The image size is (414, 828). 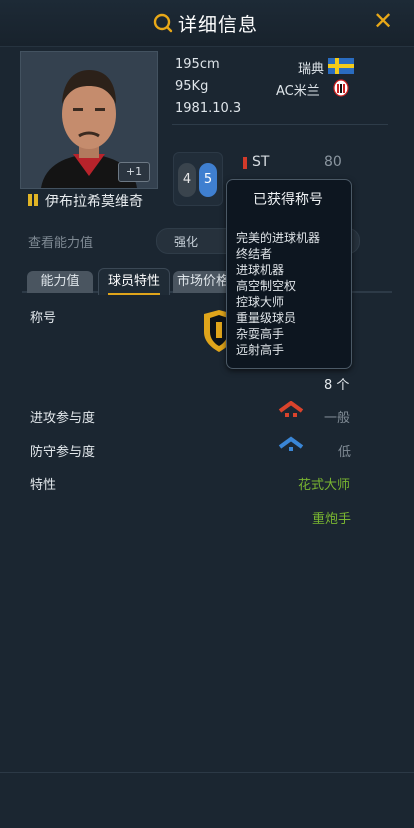 What do you see at coordinates (311, 69) in the screenshot?
I see `player-nation: 瑞典` at bounding box center [311, 69].